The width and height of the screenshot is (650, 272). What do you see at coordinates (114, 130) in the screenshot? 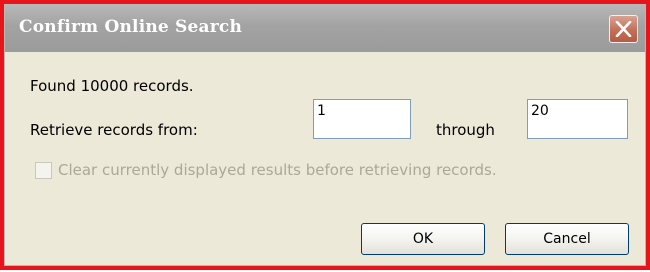
I see `retrieve-from-label: Retrieve records from:` at bounding box center [114, 130].